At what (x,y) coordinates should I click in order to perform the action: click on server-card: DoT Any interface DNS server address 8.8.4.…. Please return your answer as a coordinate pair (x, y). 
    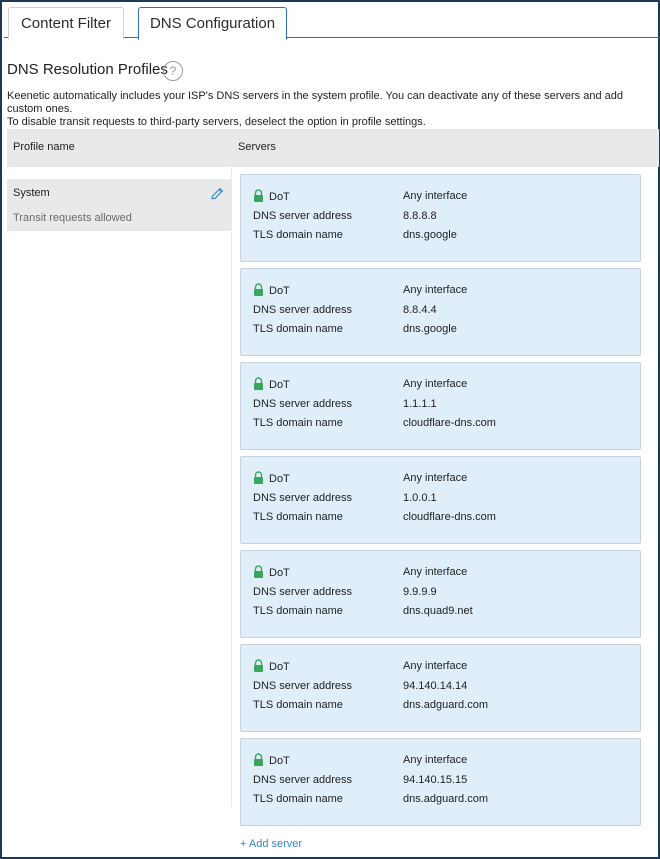
    Looking at the image, I should click on (440, 312).